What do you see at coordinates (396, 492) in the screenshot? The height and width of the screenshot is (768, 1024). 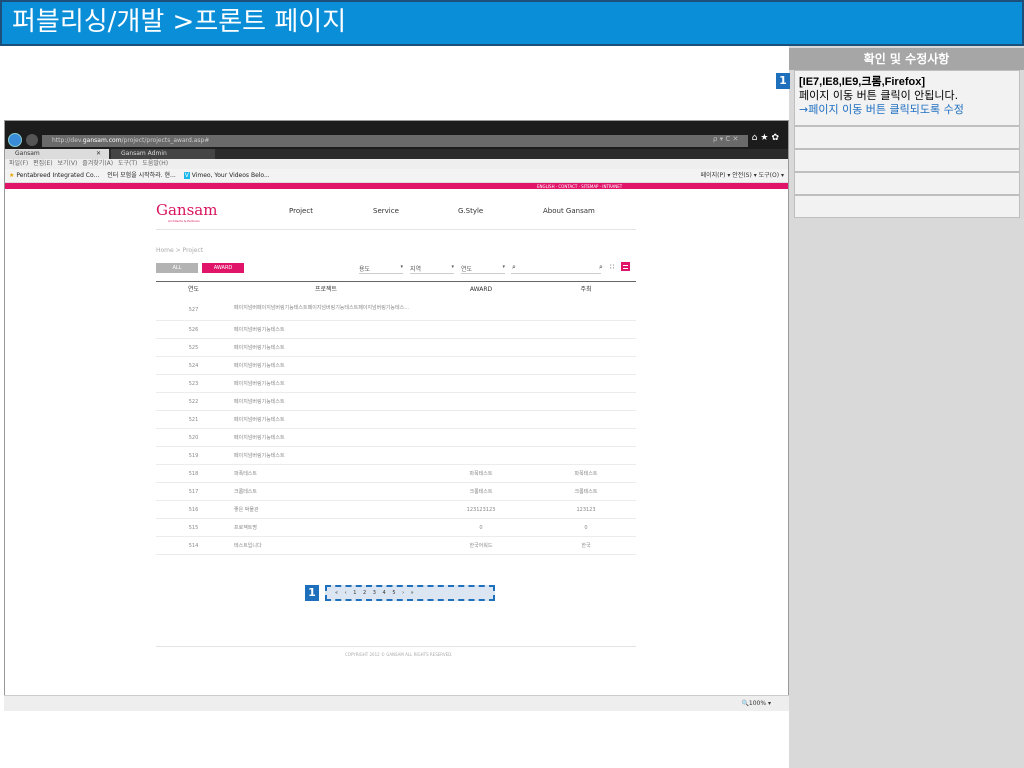 I see `table-row: 517 크롬테스트 크롬테스트 크롬테스트` at bounding box center [396, 492].